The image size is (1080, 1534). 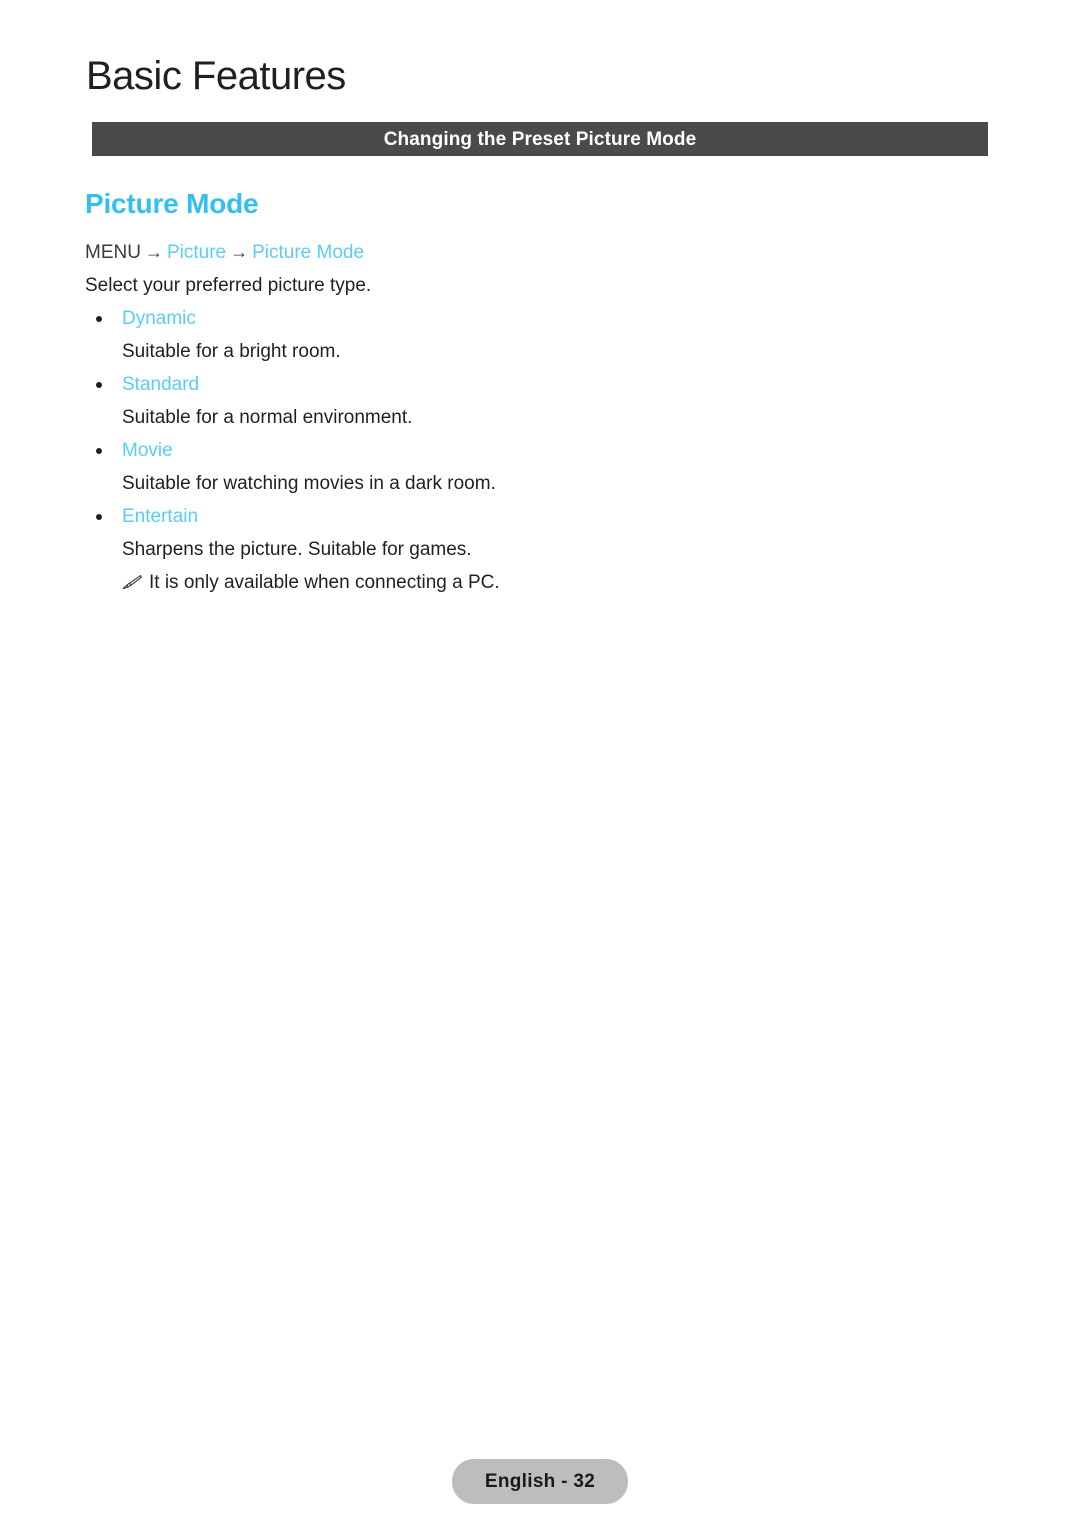 I want to click on option-description-dynamic: Suitable for a bright room., so click(x=231, y=351).